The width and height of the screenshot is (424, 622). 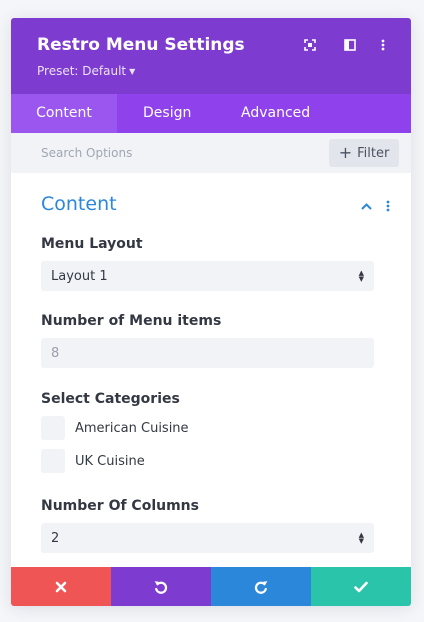 I want to click on undo-icon, so click(x=161, y=587).